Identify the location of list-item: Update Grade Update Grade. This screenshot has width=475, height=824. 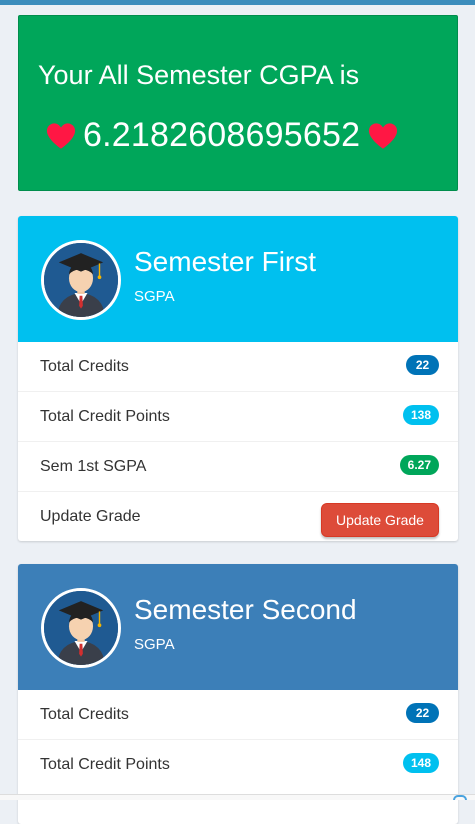
(238, 516).